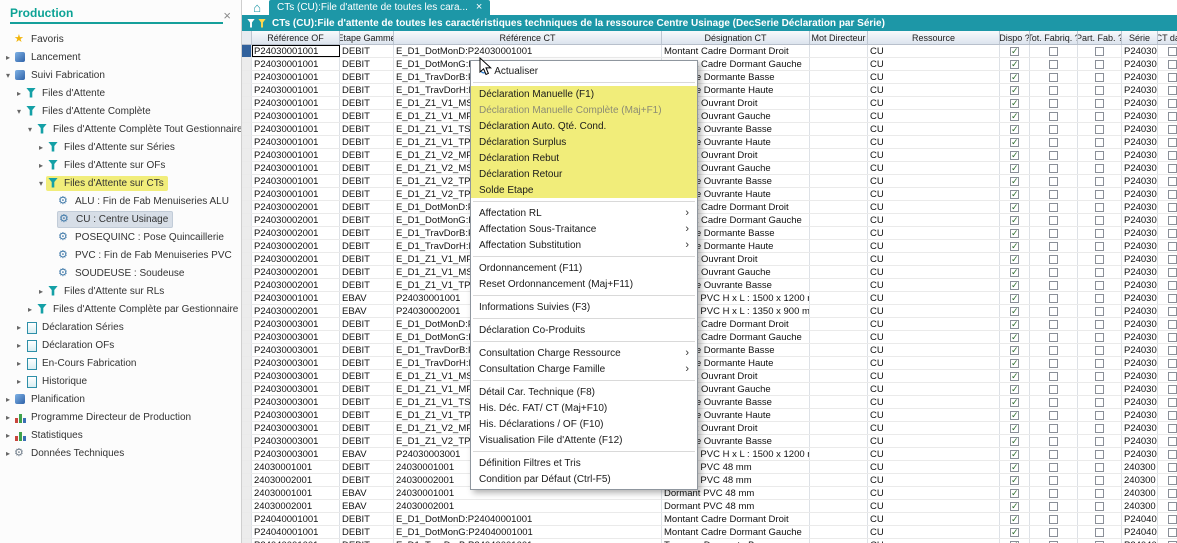 Image resolution: width=1177 pixels, height=543 pixels. What do you see at coordinates (296, 37) in the screenshot?
I see `column-header-of: Référence OF` at bounding box center [296, 37].